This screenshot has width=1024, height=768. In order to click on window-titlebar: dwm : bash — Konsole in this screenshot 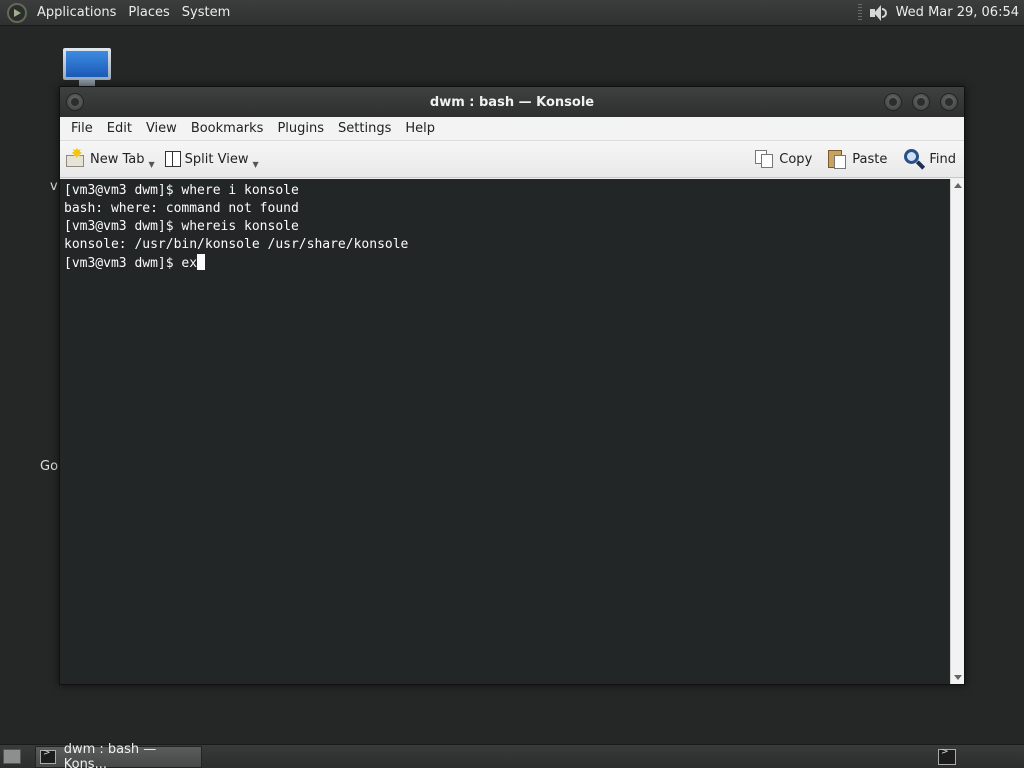, I will do `click(512, 102)`.